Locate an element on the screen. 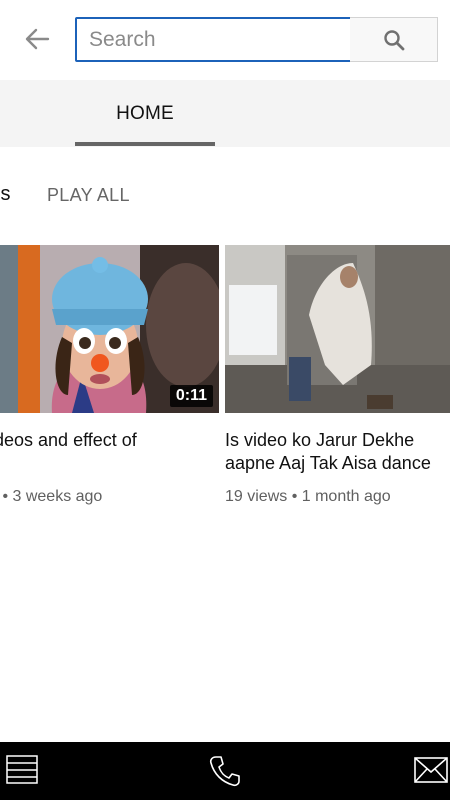 The image size is (450, 800). phone-icon is located at coordinates (224, 771).